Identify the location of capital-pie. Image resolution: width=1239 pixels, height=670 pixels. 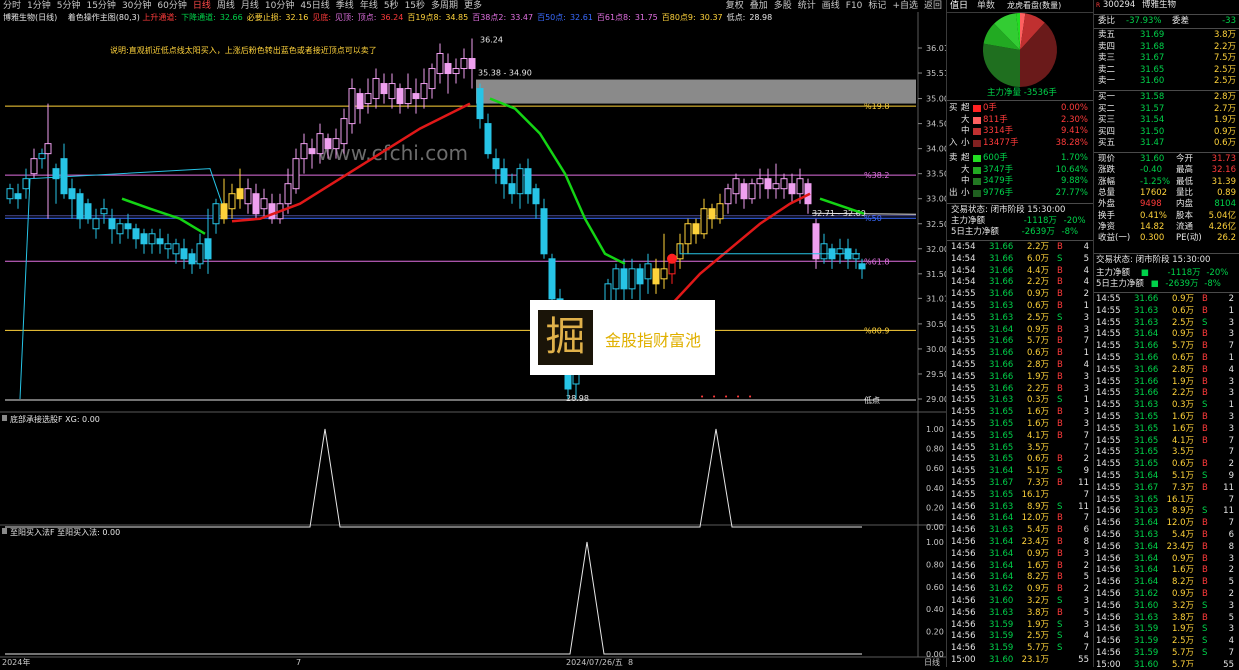
(1020, 50).